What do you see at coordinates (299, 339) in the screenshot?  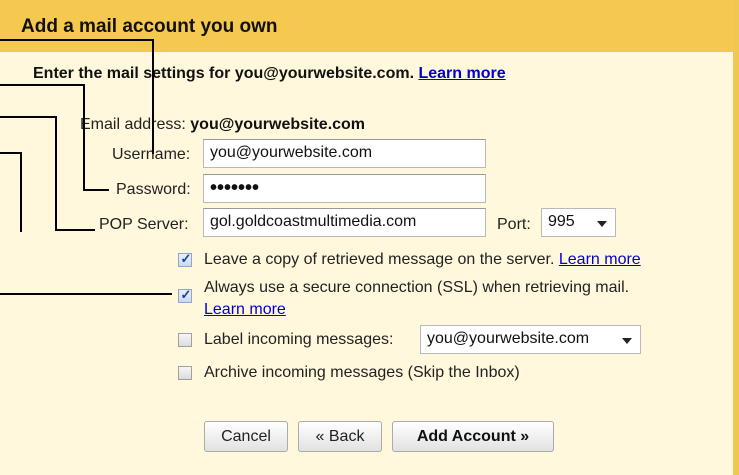 I see `label-incoming-label: Label incoming messages:` at bounding box center [299, 339].